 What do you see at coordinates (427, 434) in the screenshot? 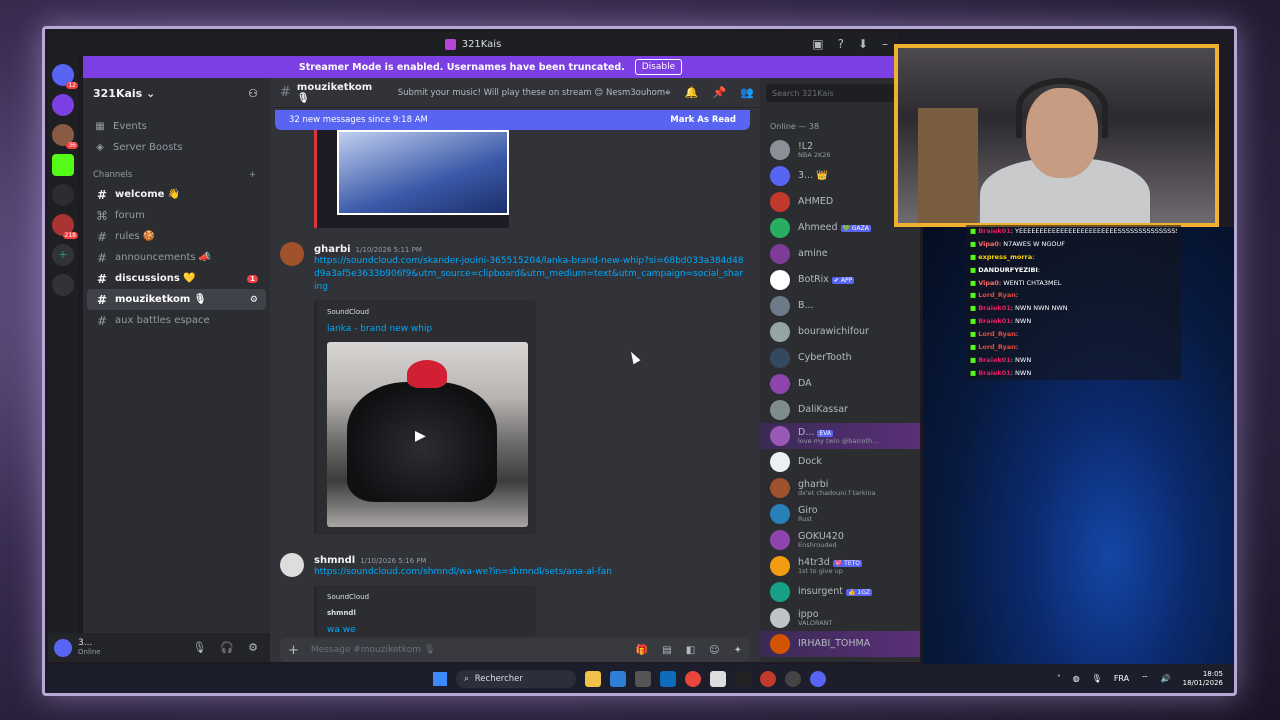
I see `embed-thumbnail: ▶` at bounding box center [427, 434].